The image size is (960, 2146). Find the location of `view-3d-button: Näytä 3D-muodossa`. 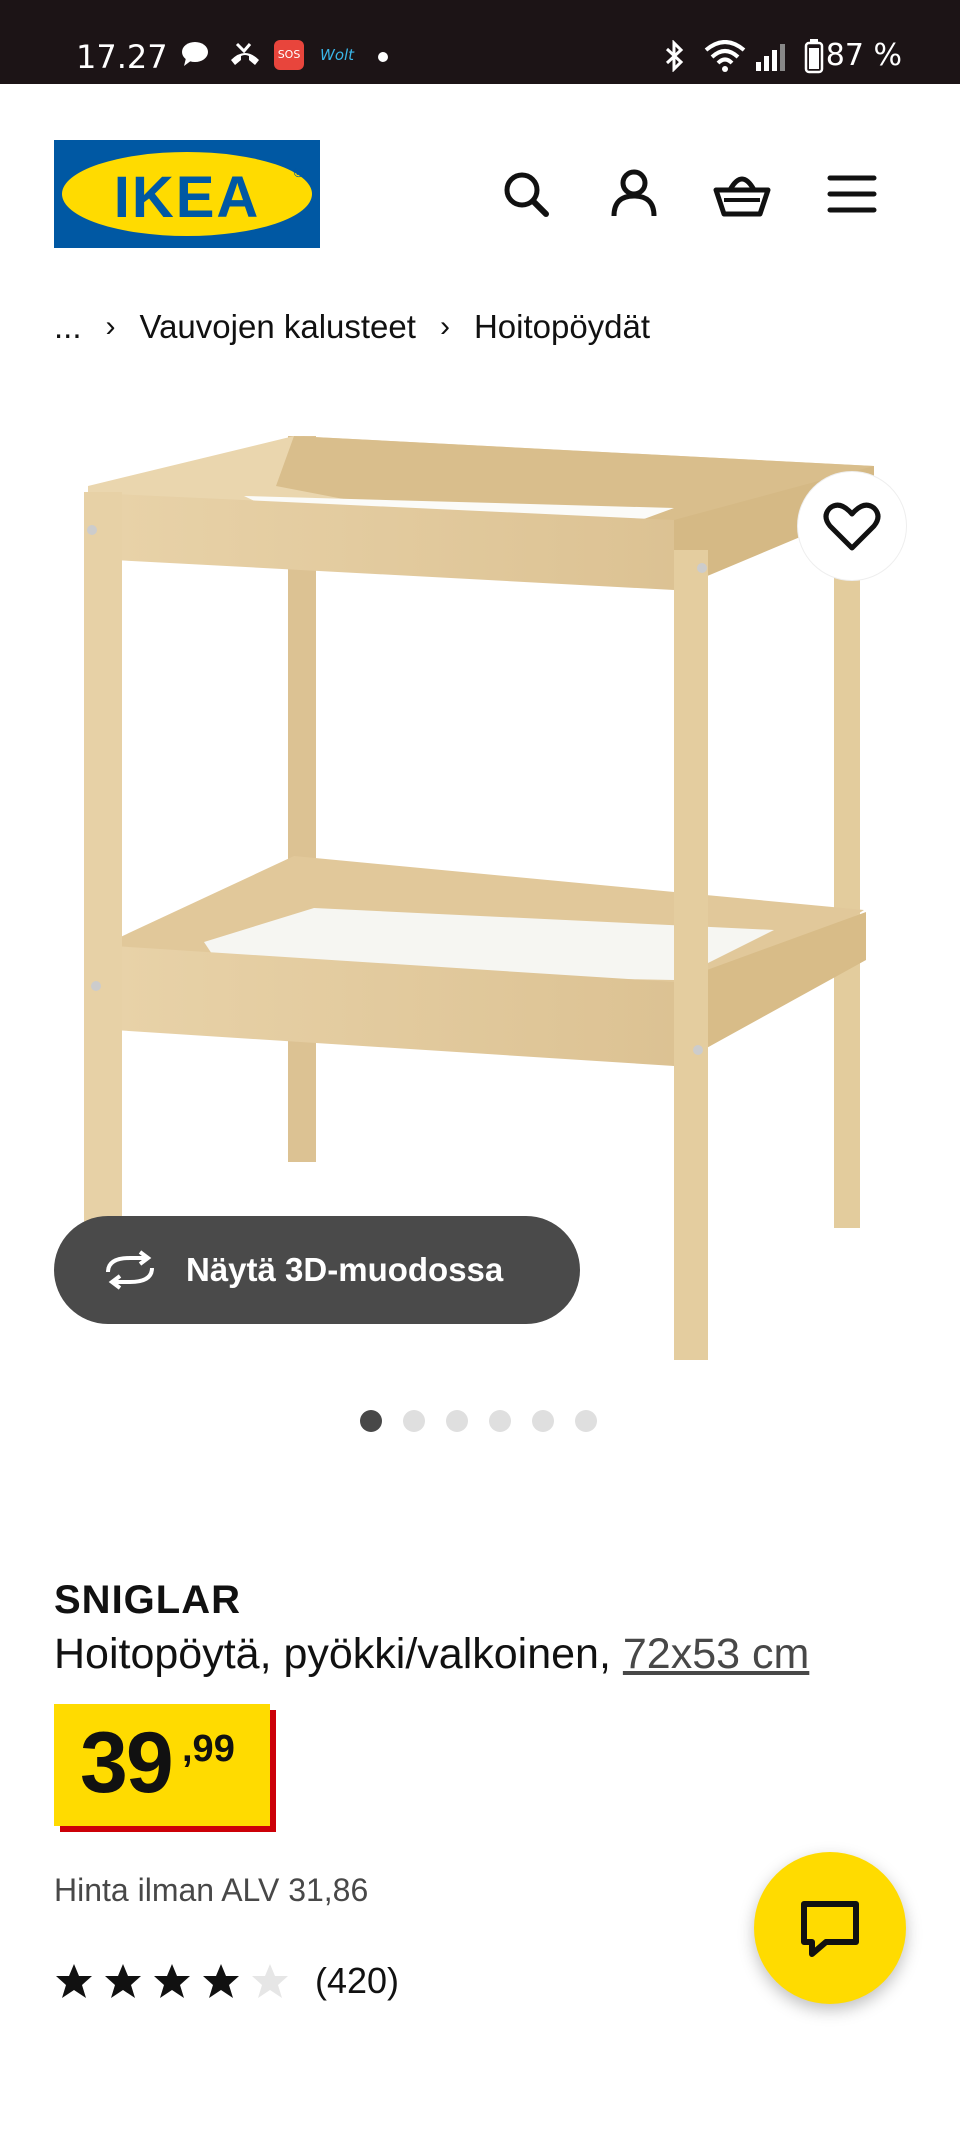

view-3d-button: Näytä 3D-muodossa is located at coordinates (317, 1270).